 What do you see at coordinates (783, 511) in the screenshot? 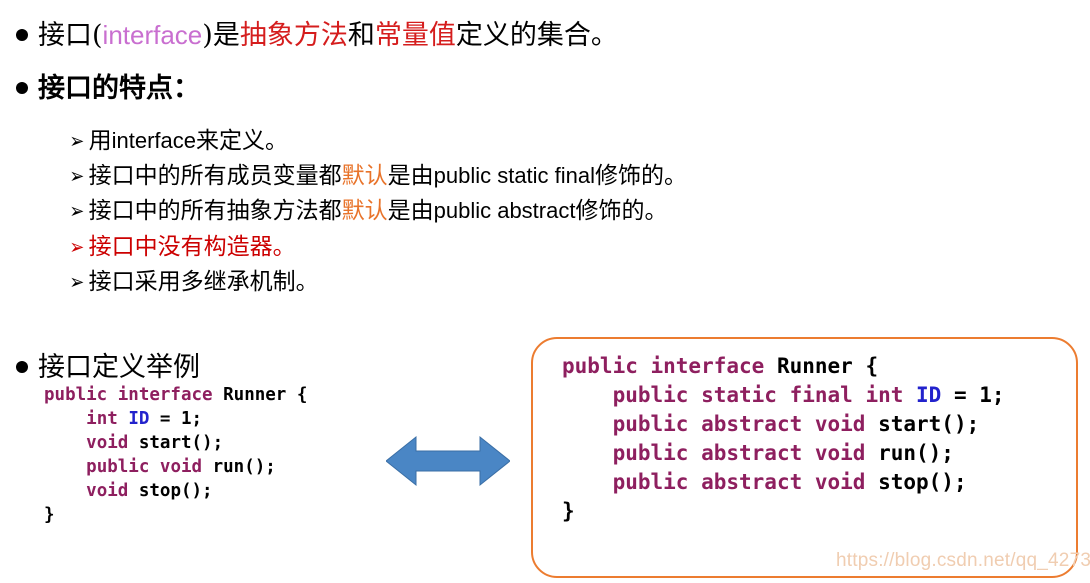
I see `code-right-line: }` at bounding box center [783, 511].